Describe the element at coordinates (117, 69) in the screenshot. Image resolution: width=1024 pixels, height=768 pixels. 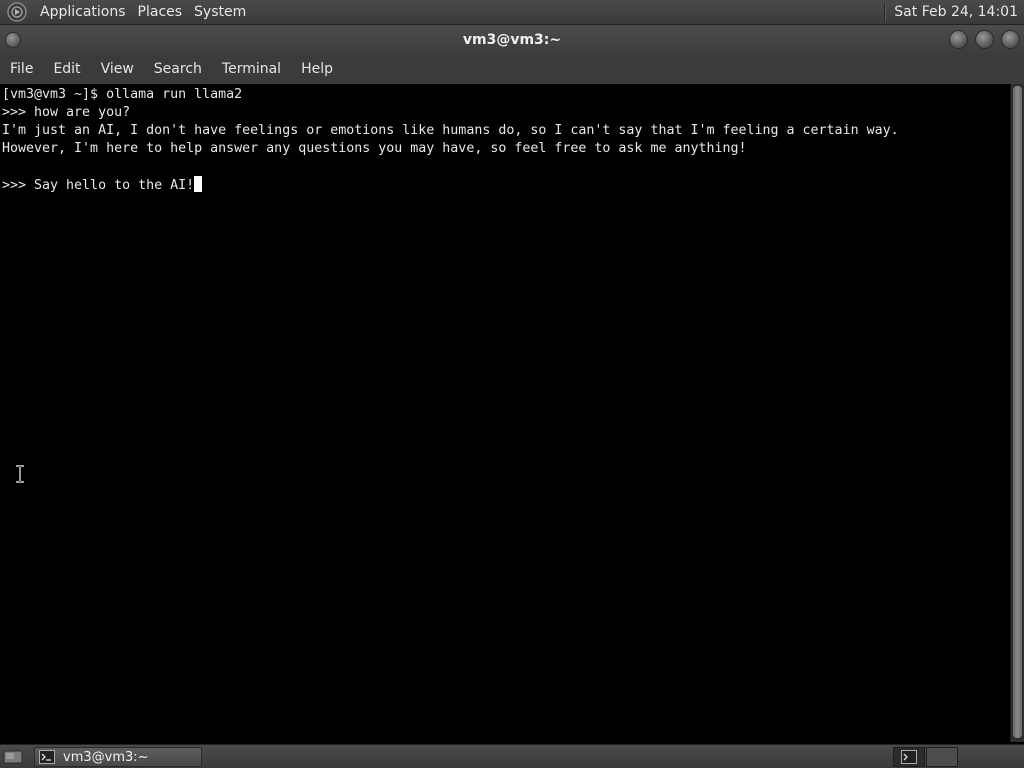
I see `menu-view: View` at that location.